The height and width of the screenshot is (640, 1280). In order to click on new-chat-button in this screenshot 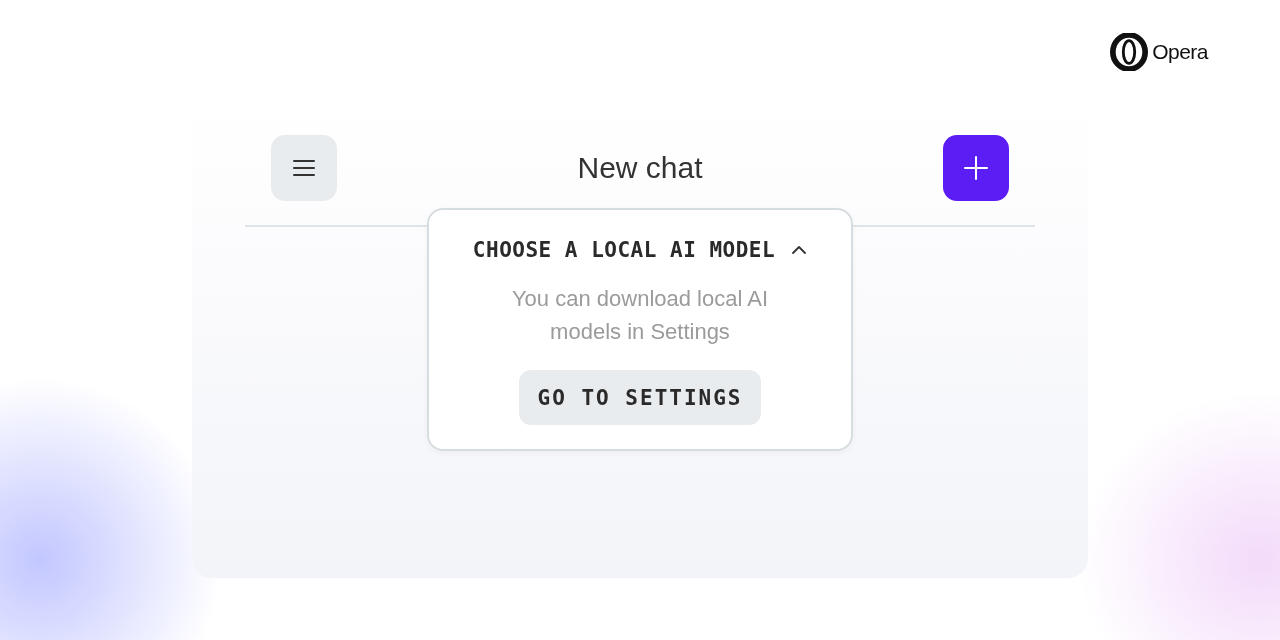, I will do `click(976, 168)`.